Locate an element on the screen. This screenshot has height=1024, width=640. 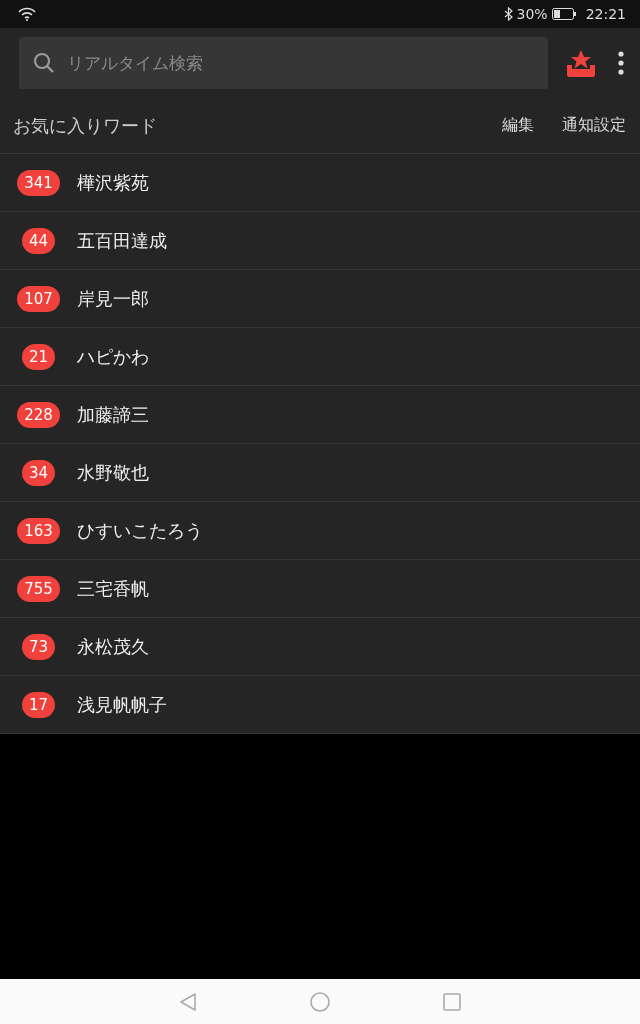
favorite-word-row: 73 永松茂久 is located at coordinates (320, 647).